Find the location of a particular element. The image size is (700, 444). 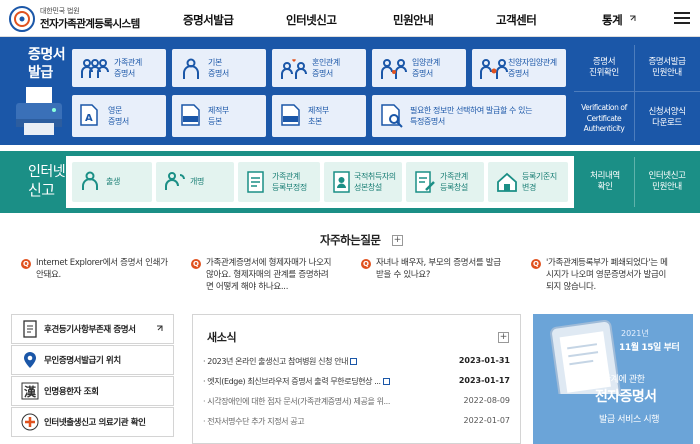

location-pin-icon is located at coordinates (30, 360).